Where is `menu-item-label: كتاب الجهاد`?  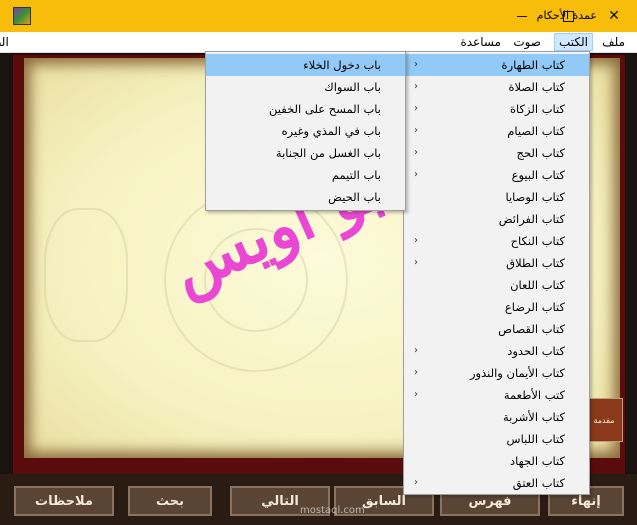
menu-item-label: كتاب الجهاد is located at coordinates (537, 461).